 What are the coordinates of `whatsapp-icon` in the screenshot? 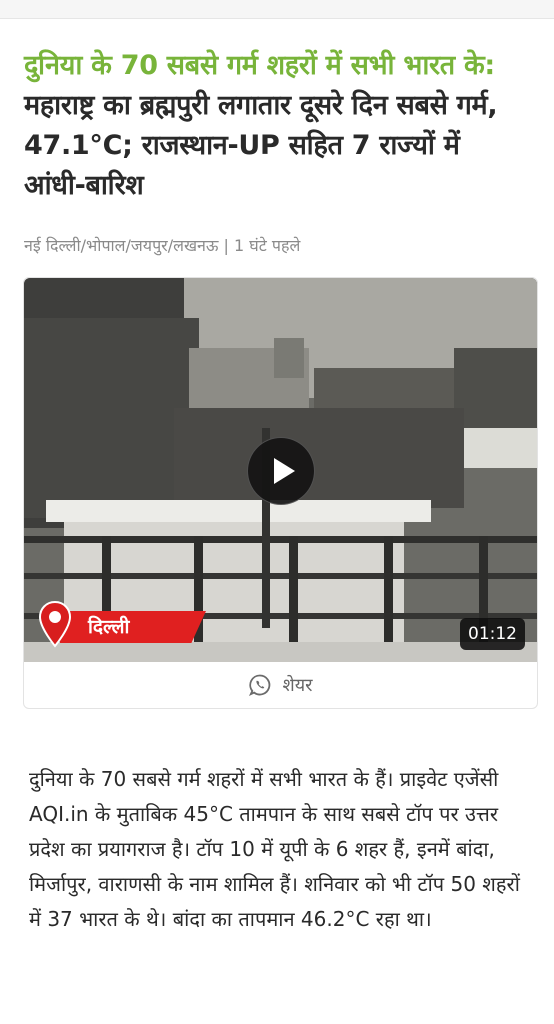 It's located at (260, 685).